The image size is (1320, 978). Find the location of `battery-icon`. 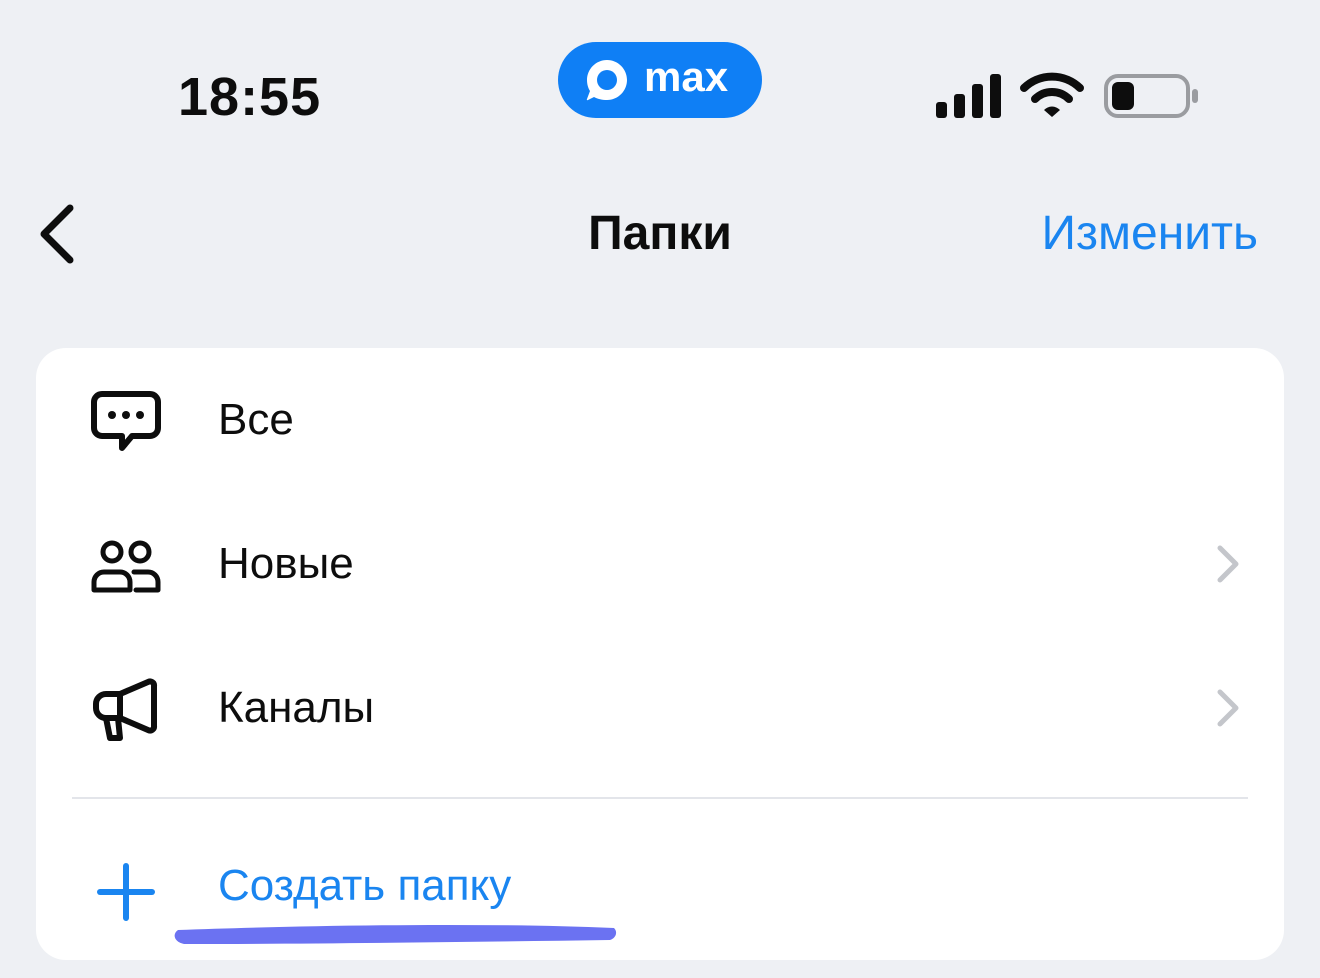

battery-icon is located at coordinates (1151, 96).